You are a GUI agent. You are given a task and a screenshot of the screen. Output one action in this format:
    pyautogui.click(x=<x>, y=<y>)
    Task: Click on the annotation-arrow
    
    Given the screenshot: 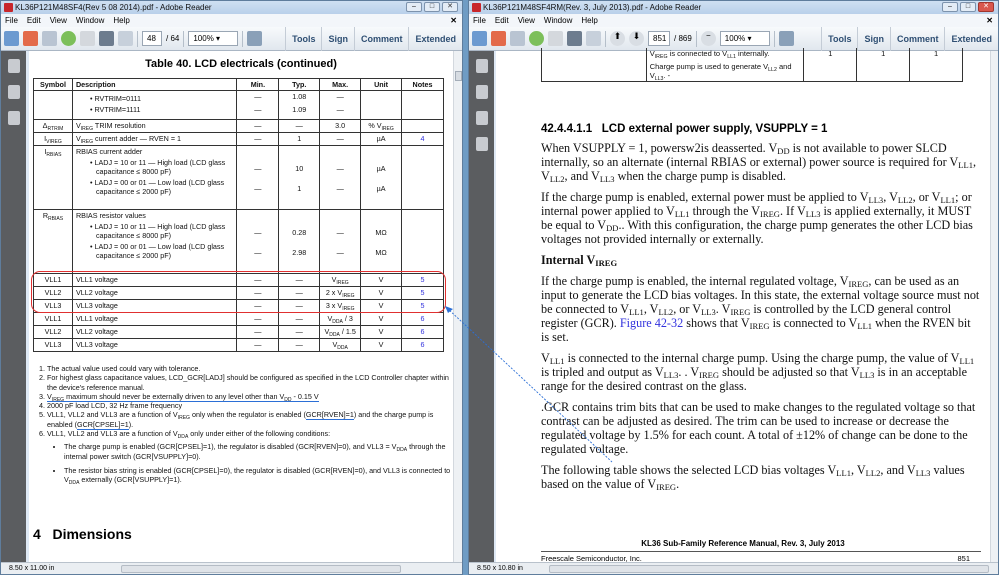 What is the action you would take?
    pyautogui.click(x=529, y=384)
    